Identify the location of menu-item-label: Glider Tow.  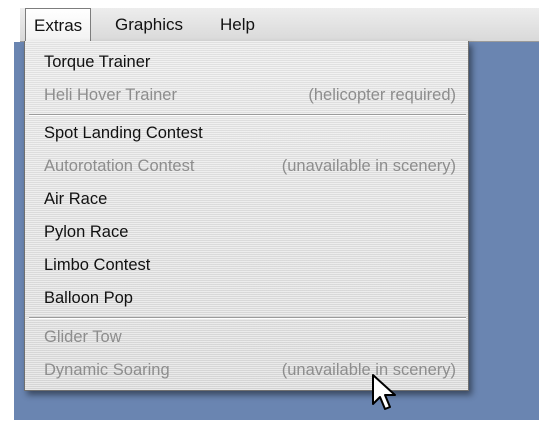
(83, 337).